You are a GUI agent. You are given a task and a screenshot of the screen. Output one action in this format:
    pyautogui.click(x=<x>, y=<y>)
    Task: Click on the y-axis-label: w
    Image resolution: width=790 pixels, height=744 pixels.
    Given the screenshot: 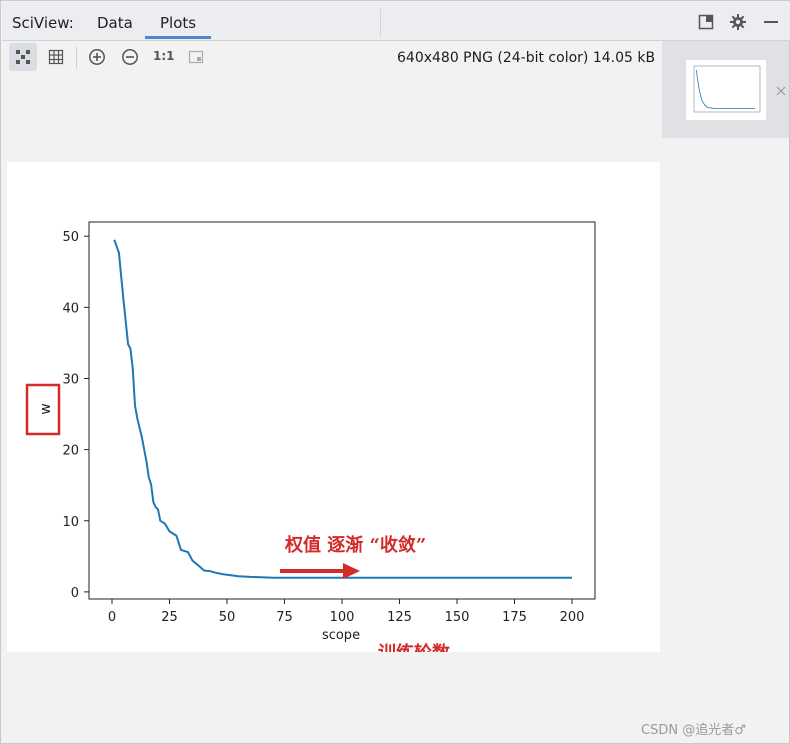 What is the action you would take?
    pyautogui.click(x=46, y=408)
    